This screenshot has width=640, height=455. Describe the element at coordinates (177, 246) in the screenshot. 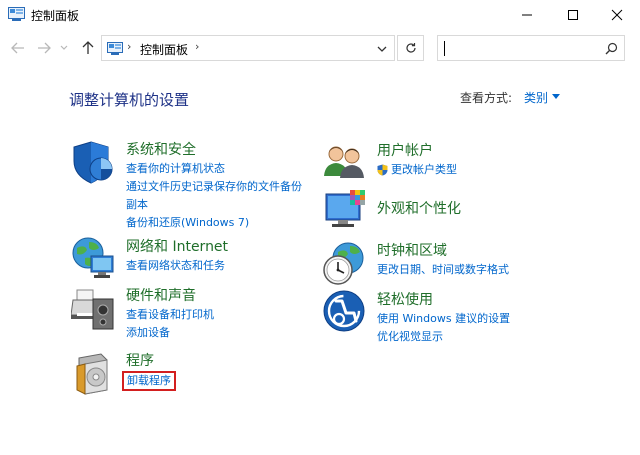

I see `category-title: 网络和 Internet` at that location.